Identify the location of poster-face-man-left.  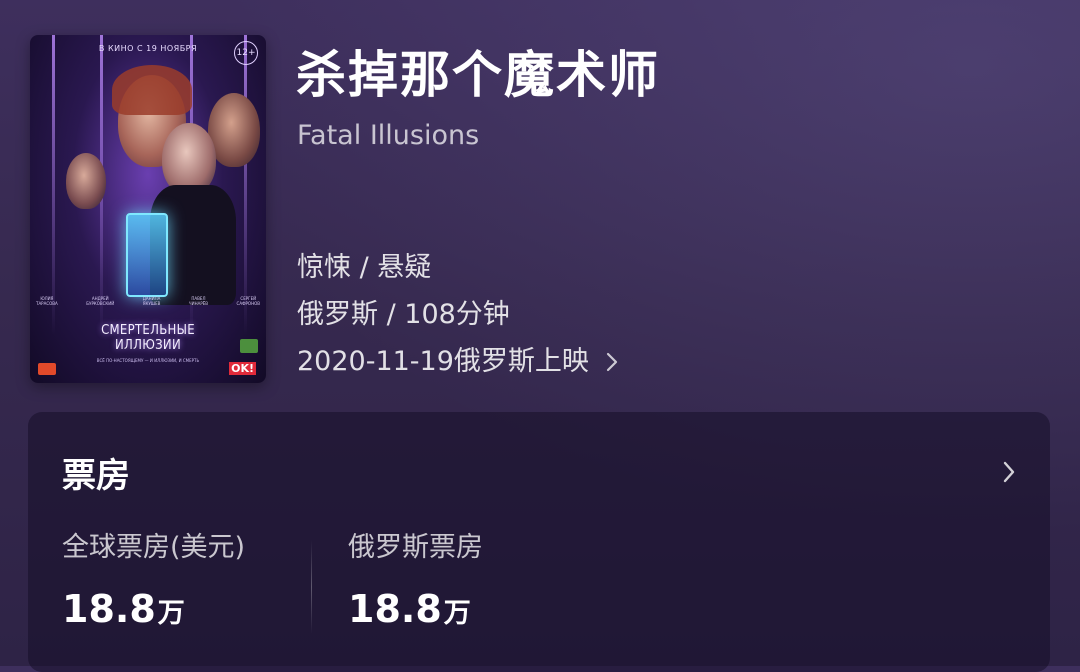
(86, 181).